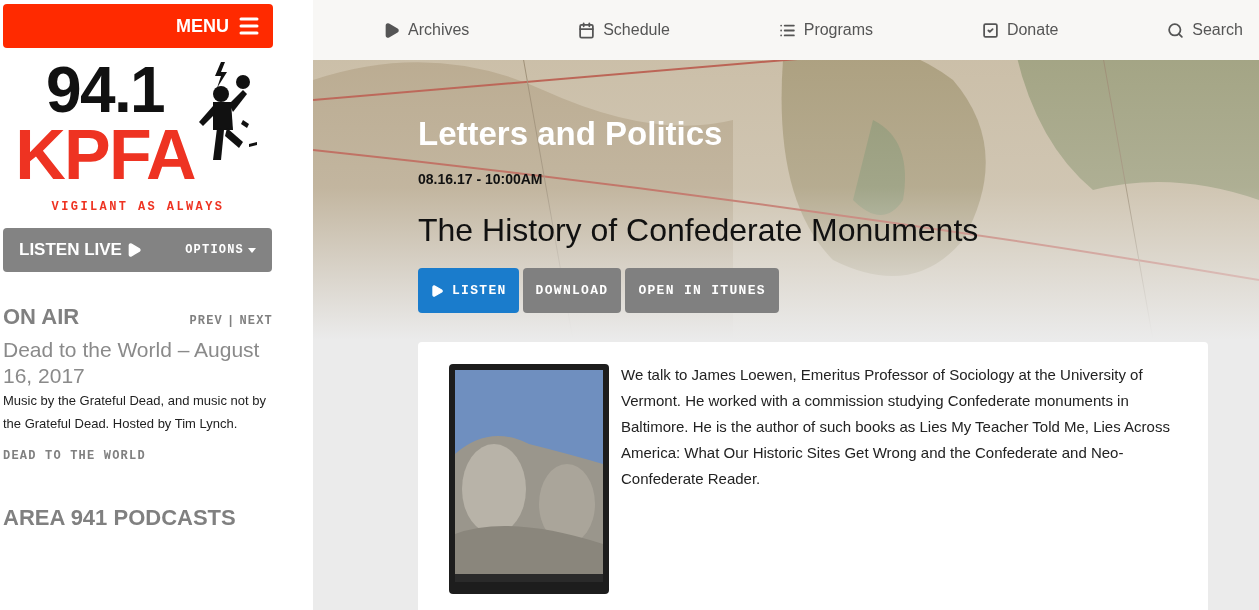 This screenshot has height=610, width=1259. Describe the element at coordinates (256, 321) in the screenshot. I see `next-link: NEXT` at that location.